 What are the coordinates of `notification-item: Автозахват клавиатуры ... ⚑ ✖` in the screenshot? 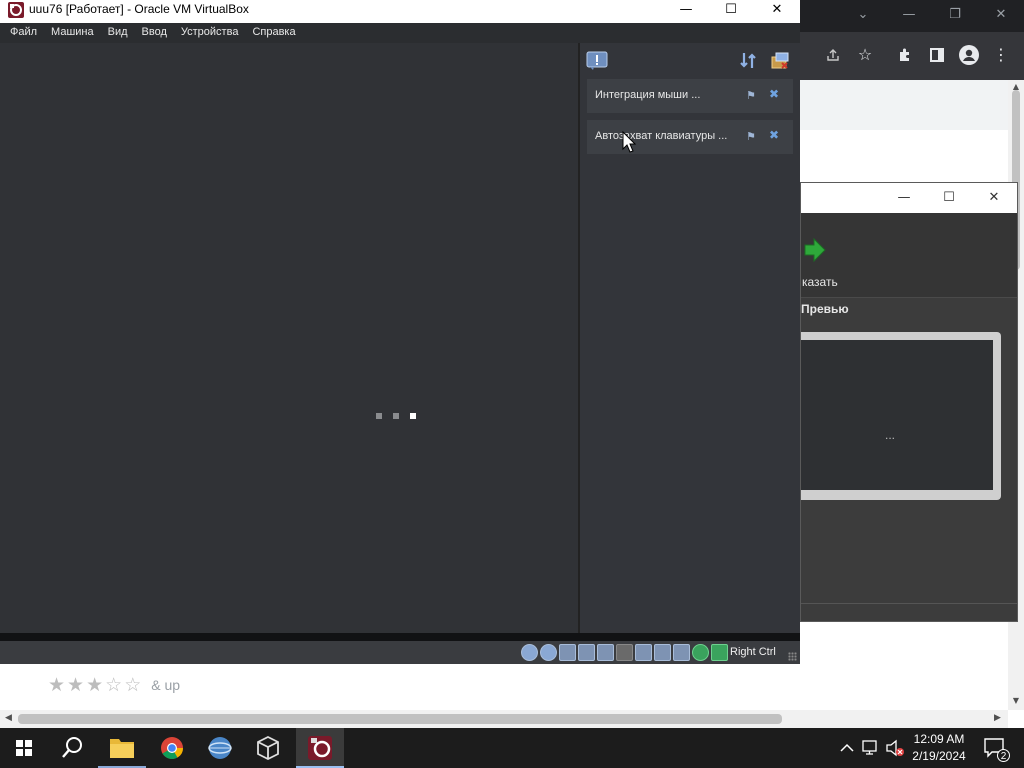 It's located at (690, 137).